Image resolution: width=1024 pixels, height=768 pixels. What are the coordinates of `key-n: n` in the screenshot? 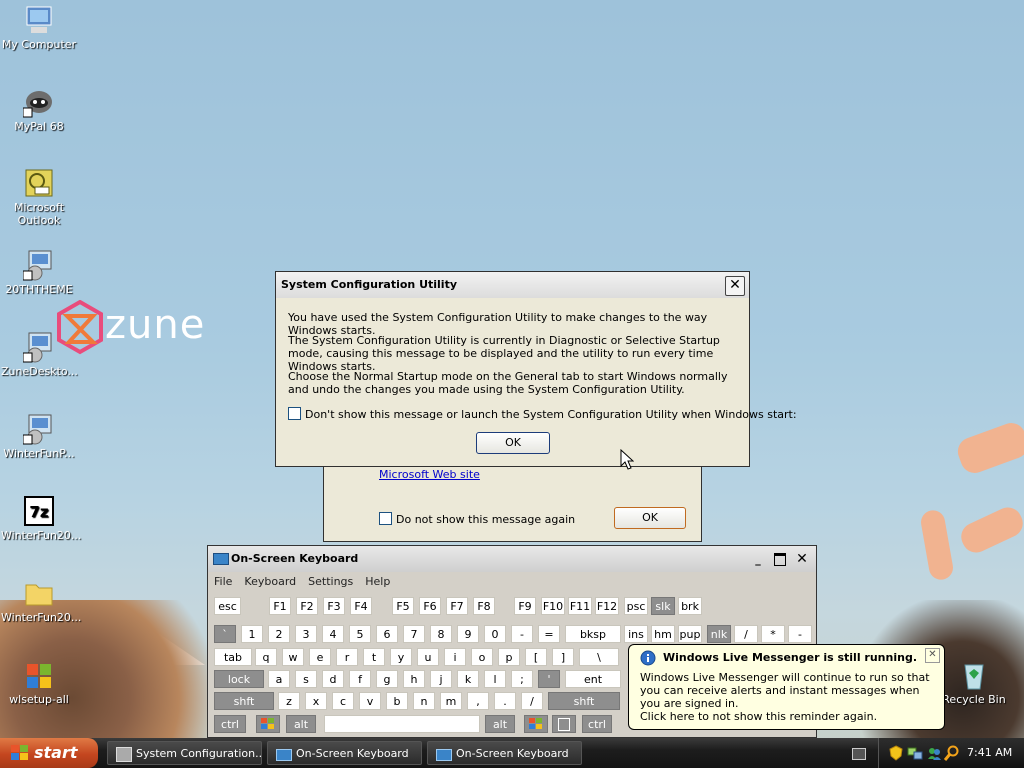 It's located at (424, 701).